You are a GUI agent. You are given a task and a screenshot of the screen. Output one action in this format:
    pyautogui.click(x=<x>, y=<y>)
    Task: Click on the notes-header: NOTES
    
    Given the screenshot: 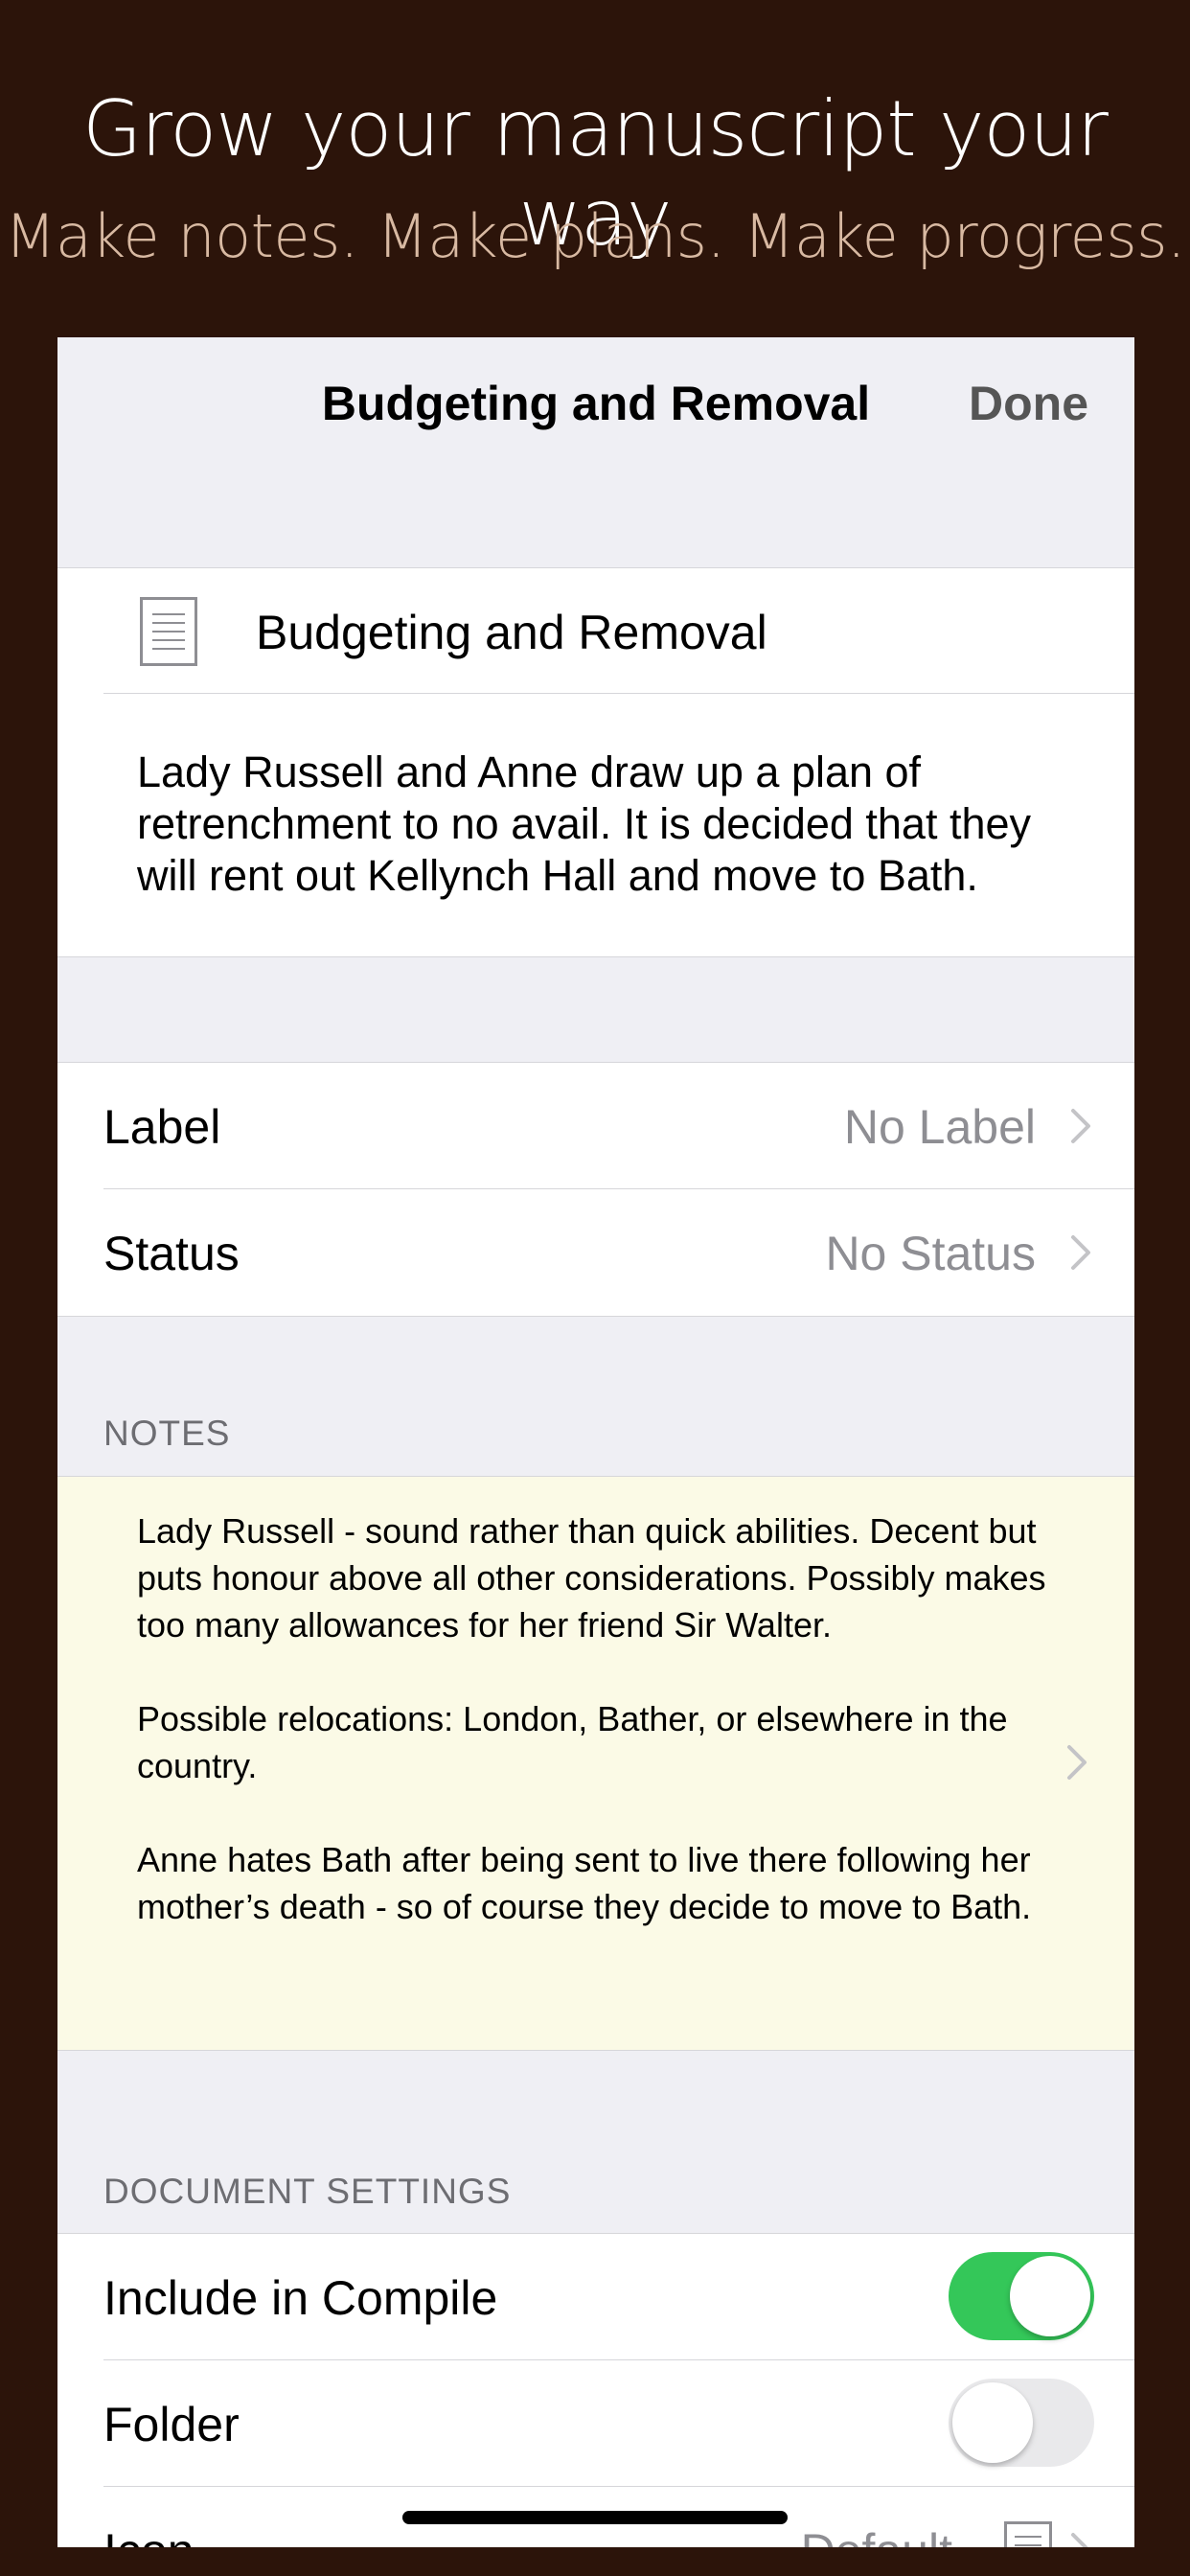 What is the action you would take?
    pyautogui.click(x=167, y=1433)
    